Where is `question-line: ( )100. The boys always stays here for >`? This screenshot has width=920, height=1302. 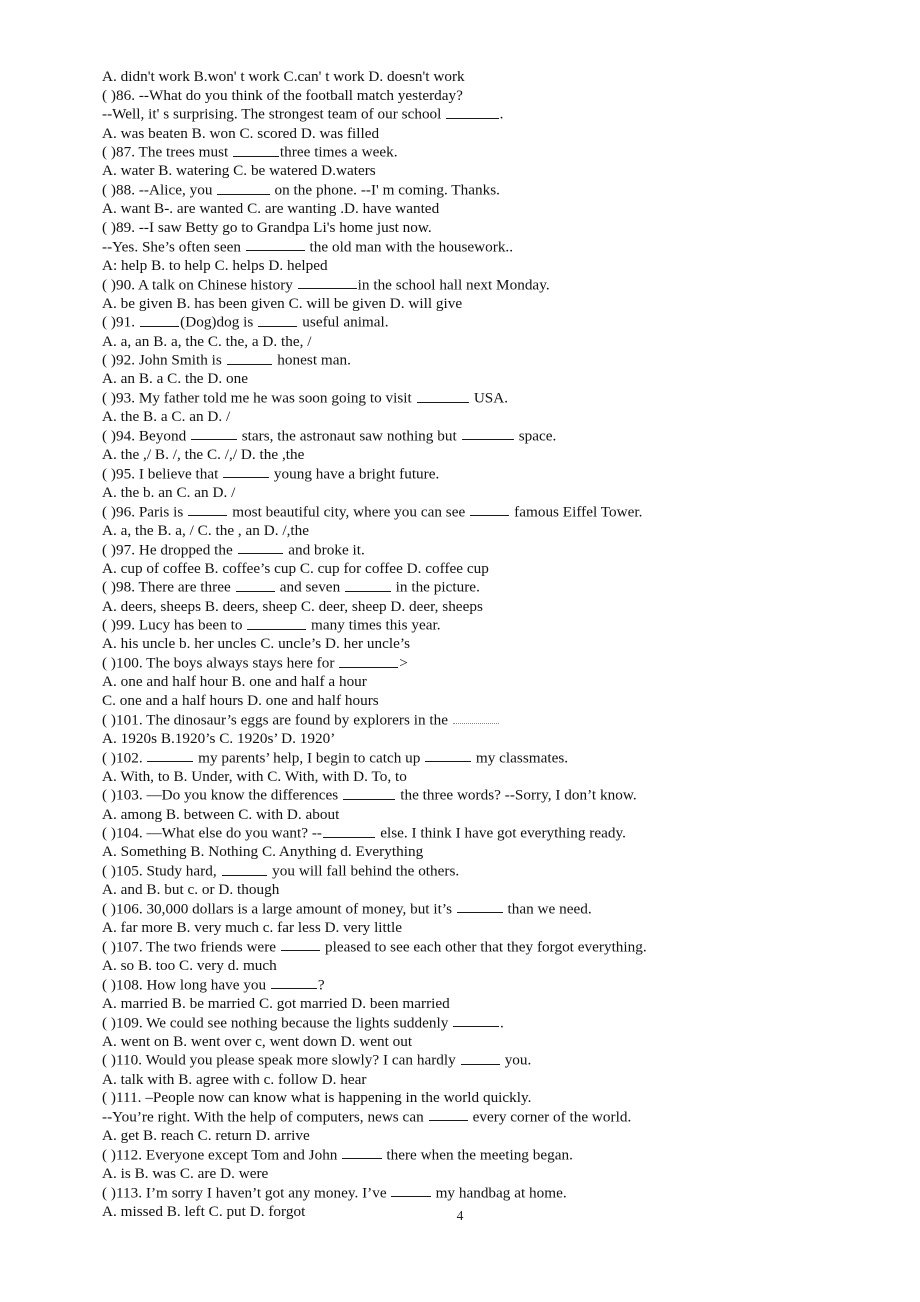
question-line: ( )100. The boys always stays here for > is located at coordinates (255, 663).